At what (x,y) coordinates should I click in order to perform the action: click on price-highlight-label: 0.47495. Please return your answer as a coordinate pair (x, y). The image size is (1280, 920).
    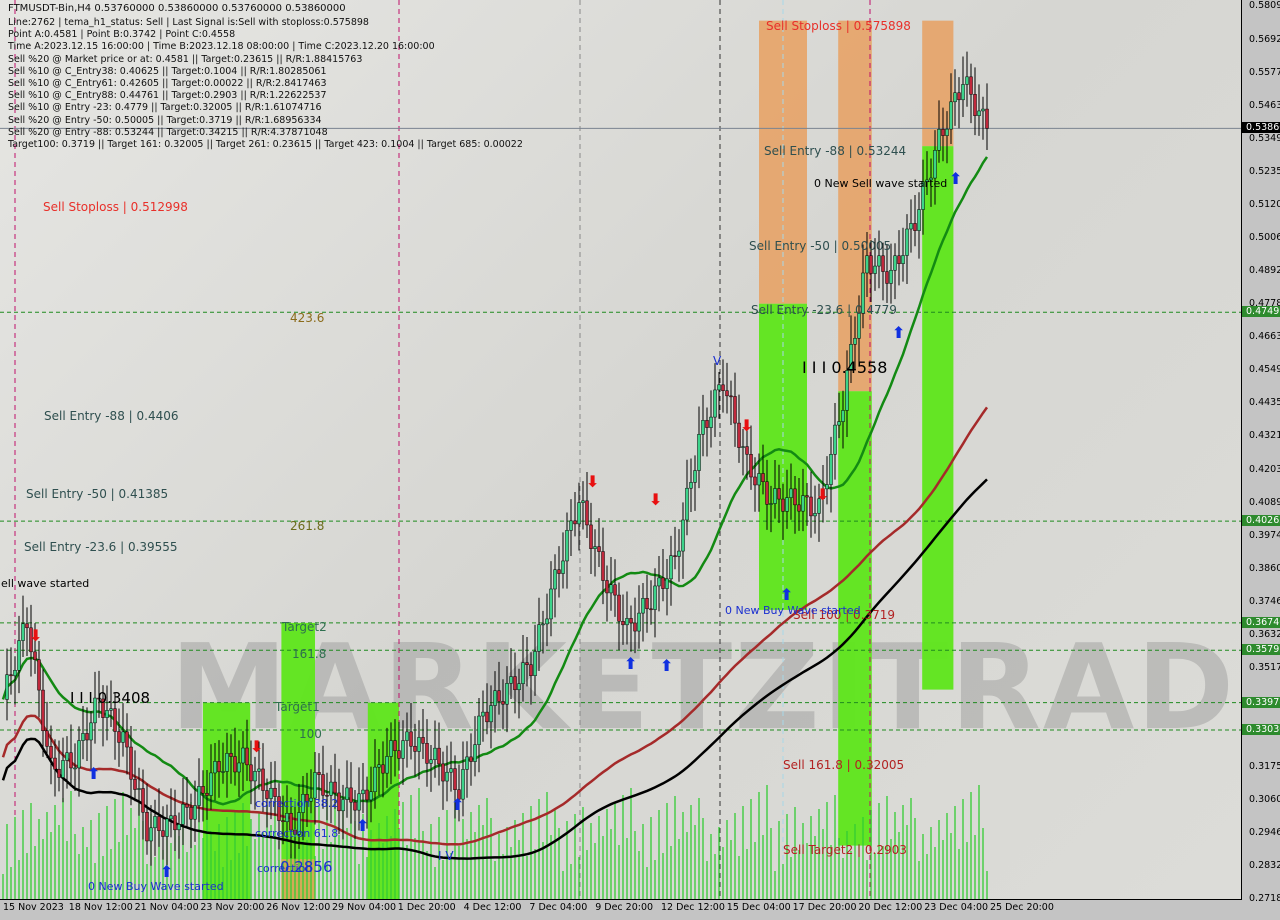
    Looking at the image, I should click on (1261, 312).